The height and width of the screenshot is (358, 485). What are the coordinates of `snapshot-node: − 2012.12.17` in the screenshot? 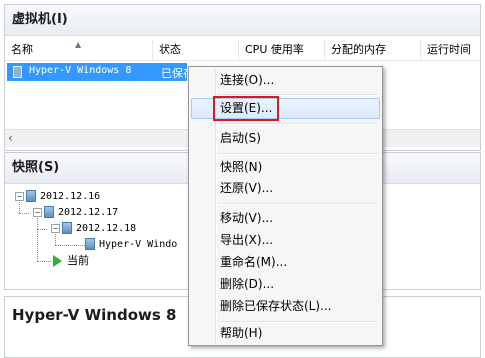 It's located at (75, 213).